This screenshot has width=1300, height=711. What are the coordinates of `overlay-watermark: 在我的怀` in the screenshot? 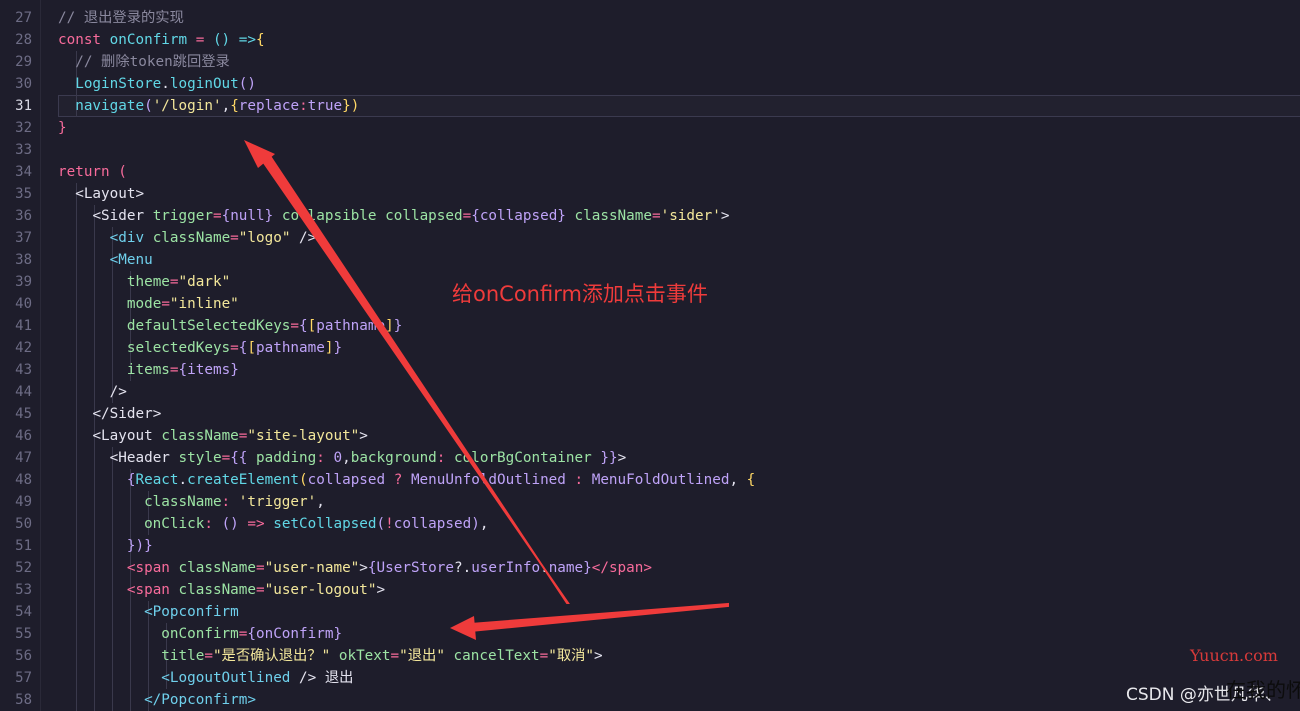 It's located at (1263, 690).